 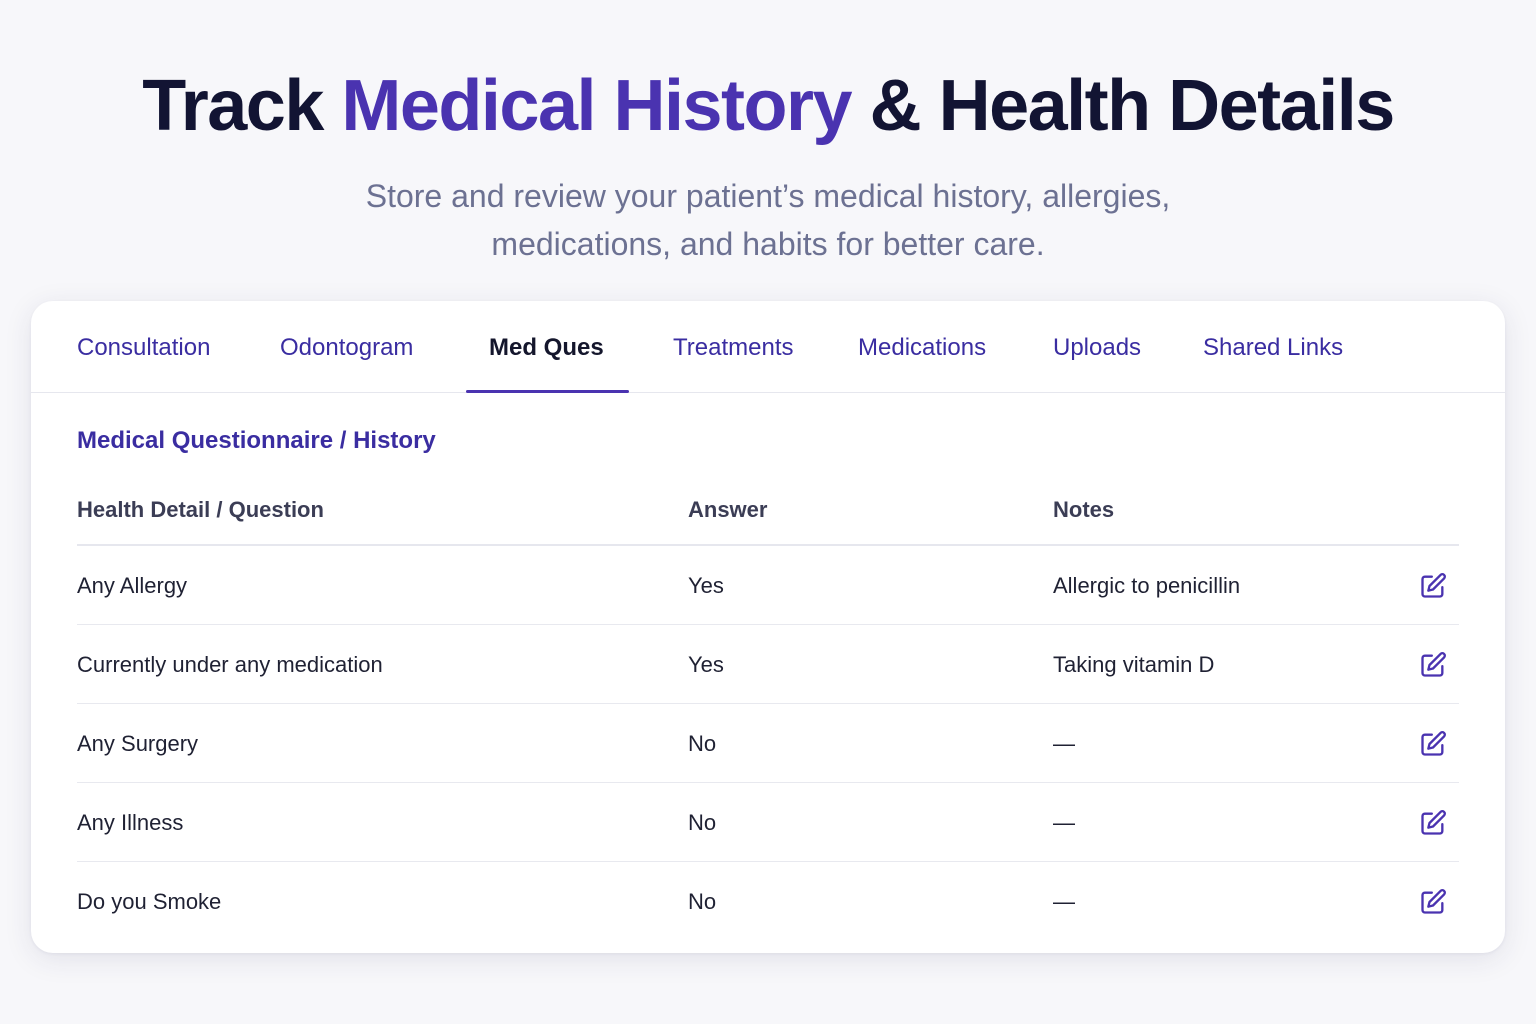 I want to click on tab-uploads: Uploads, so click(x=1097, y=347).